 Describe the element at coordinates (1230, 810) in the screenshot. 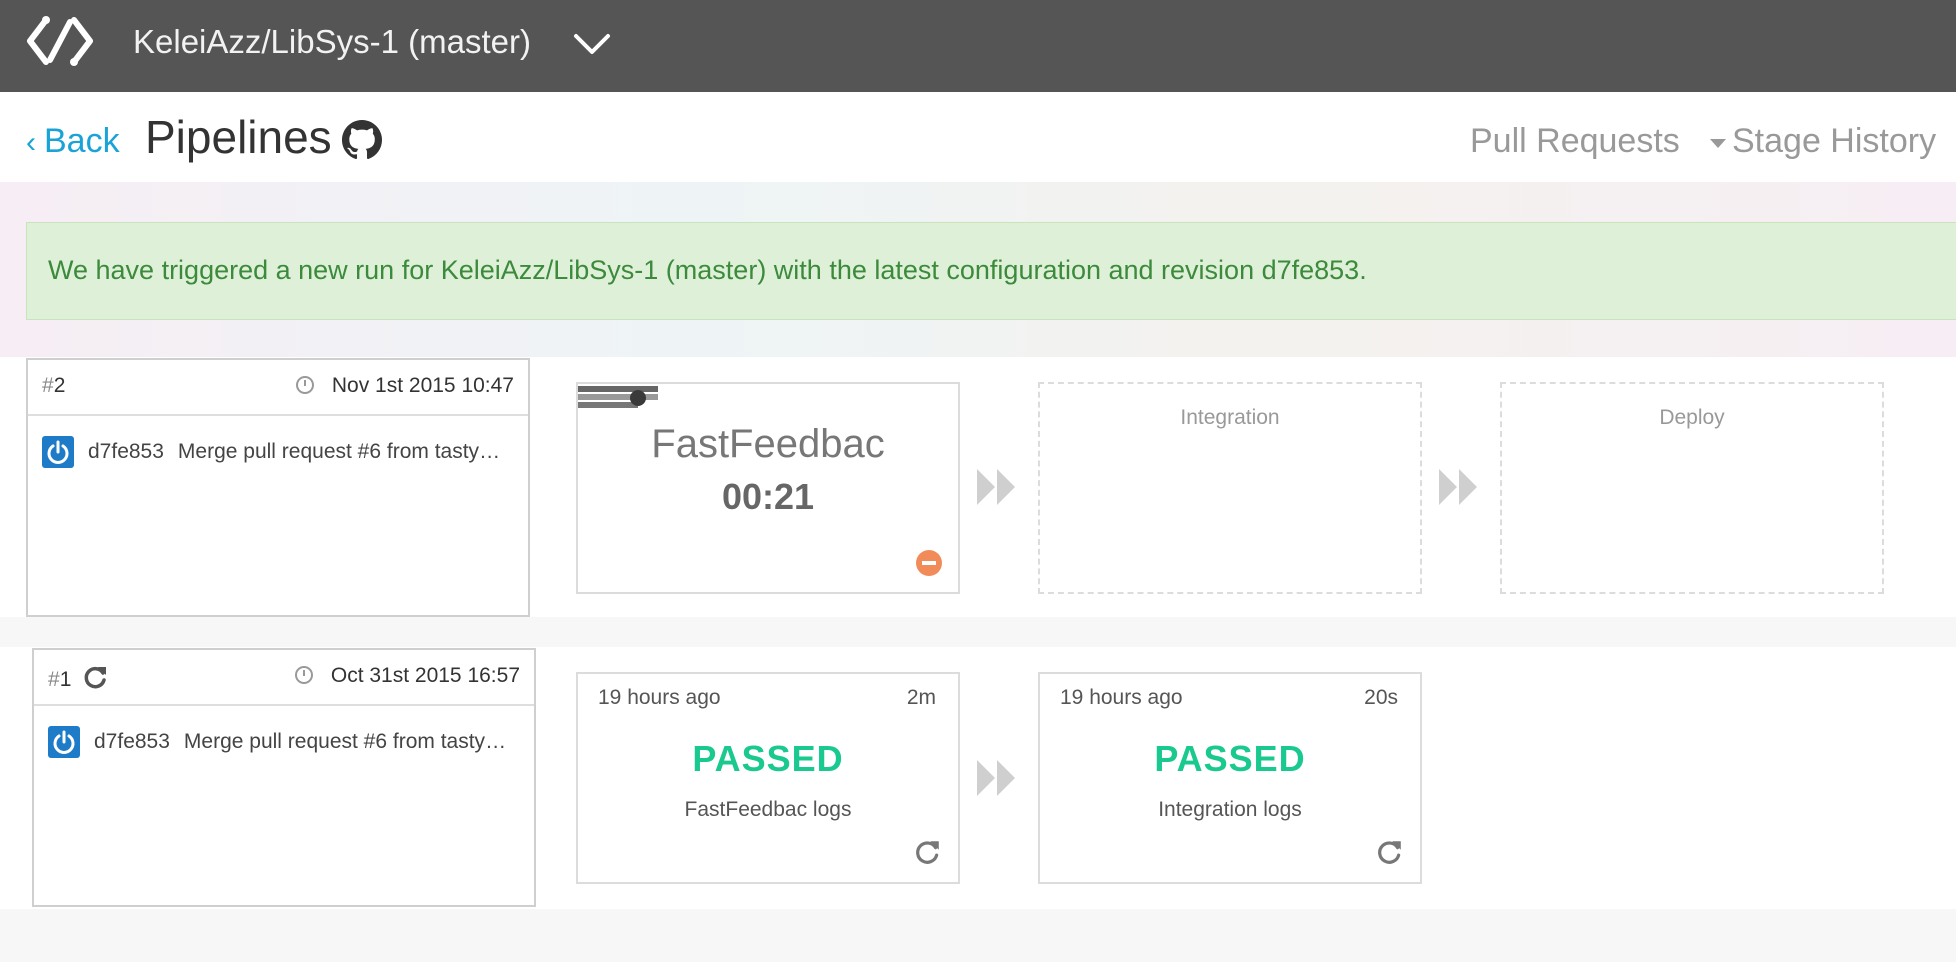

I see `stage-logs-link: Integration logs` at that location.